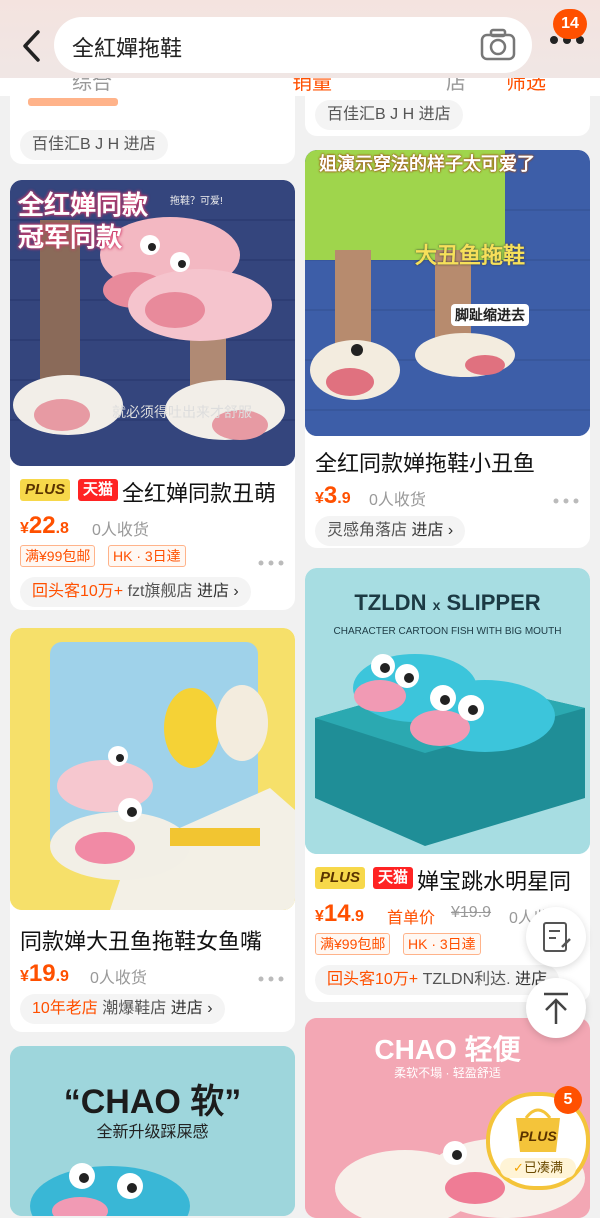 The width and height of the screenshot is (600, 1218). Describe the element at coordinates (450, 462) in the screenshot. I see `product-title: 全红同款婵拖鞋小丑鱼` at that location.